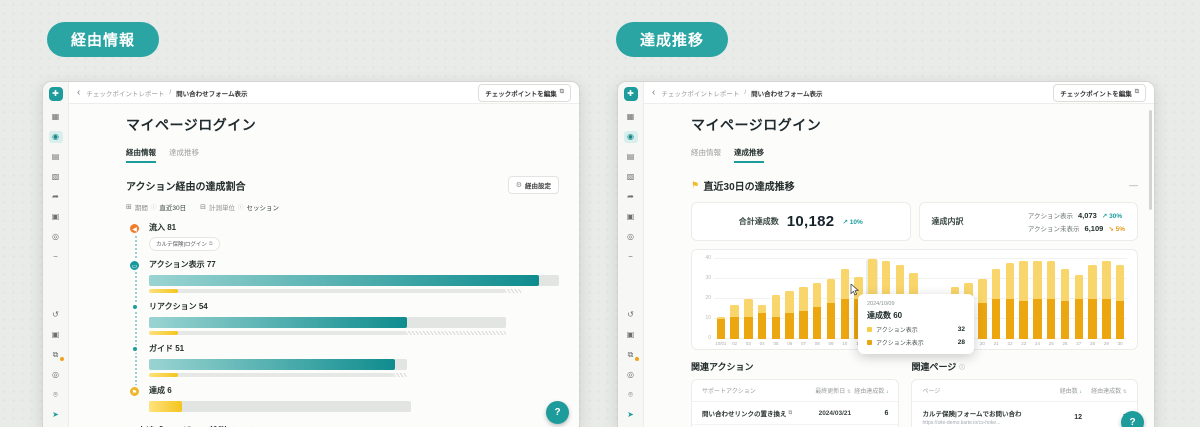 The image size is (1200, 427). Describe the element at coordinates (561, 92) in the screenshot. I see `external-link-icon: ⧉` at that location.